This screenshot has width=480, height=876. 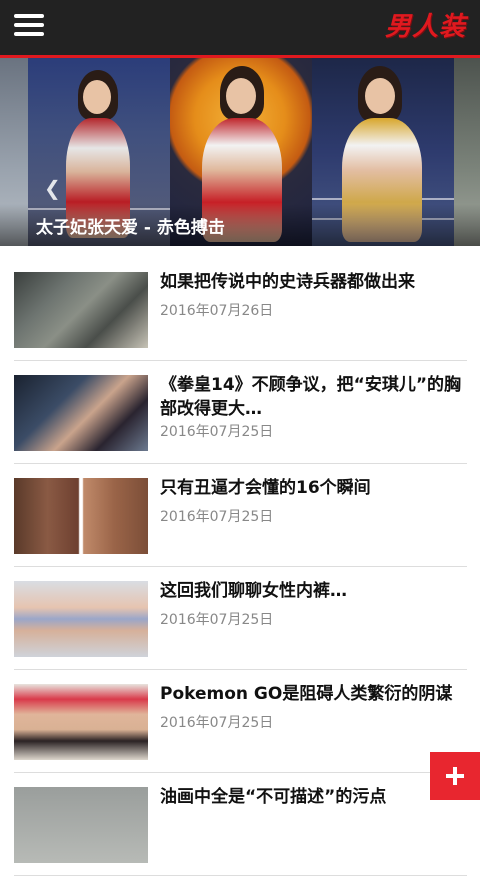 I want to click on banner-caption-overlay: 太子妃张天爱 - 赤色搏击, so click(x=240, y=225).